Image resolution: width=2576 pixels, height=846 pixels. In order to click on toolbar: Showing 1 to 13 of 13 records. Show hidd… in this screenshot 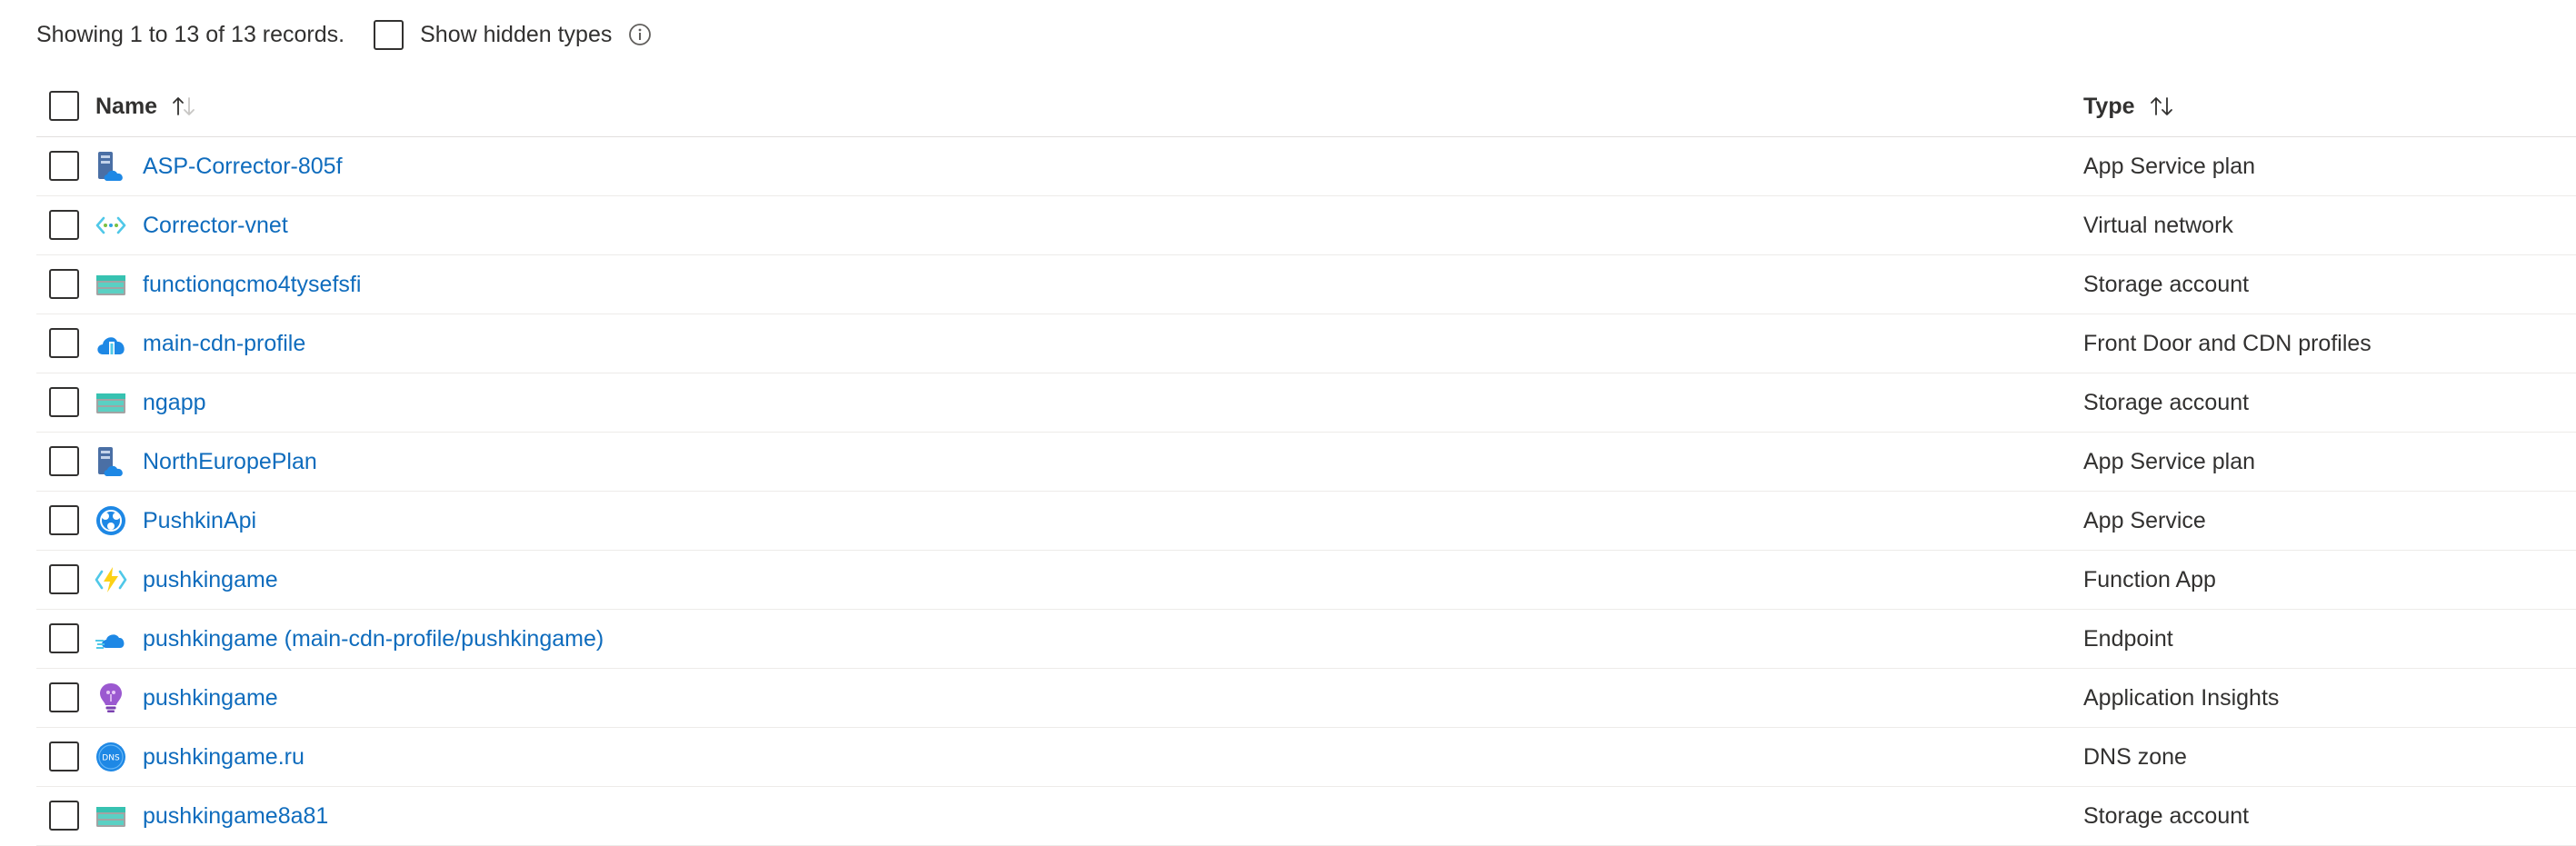, I will do `click(344, 34)`.